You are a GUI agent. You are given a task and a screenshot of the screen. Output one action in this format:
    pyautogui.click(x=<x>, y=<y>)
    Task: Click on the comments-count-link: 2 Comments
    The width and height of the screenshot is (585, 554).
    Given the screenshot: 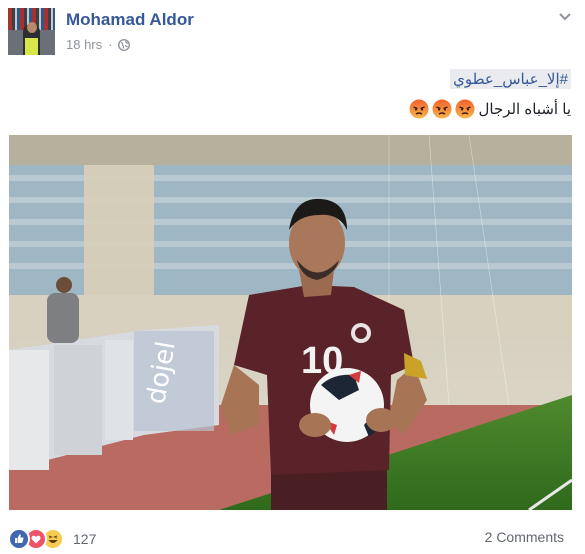 What is the action you would take?
    pyautogui.click(x=524, y=537)
    